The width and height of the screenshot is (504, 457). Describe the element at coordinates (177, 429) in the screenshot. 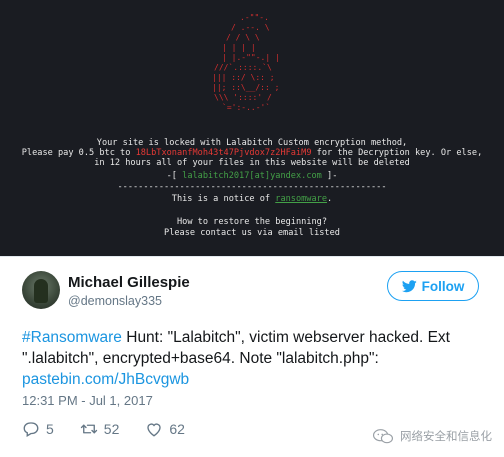

I see `like-count: 62` at that location.